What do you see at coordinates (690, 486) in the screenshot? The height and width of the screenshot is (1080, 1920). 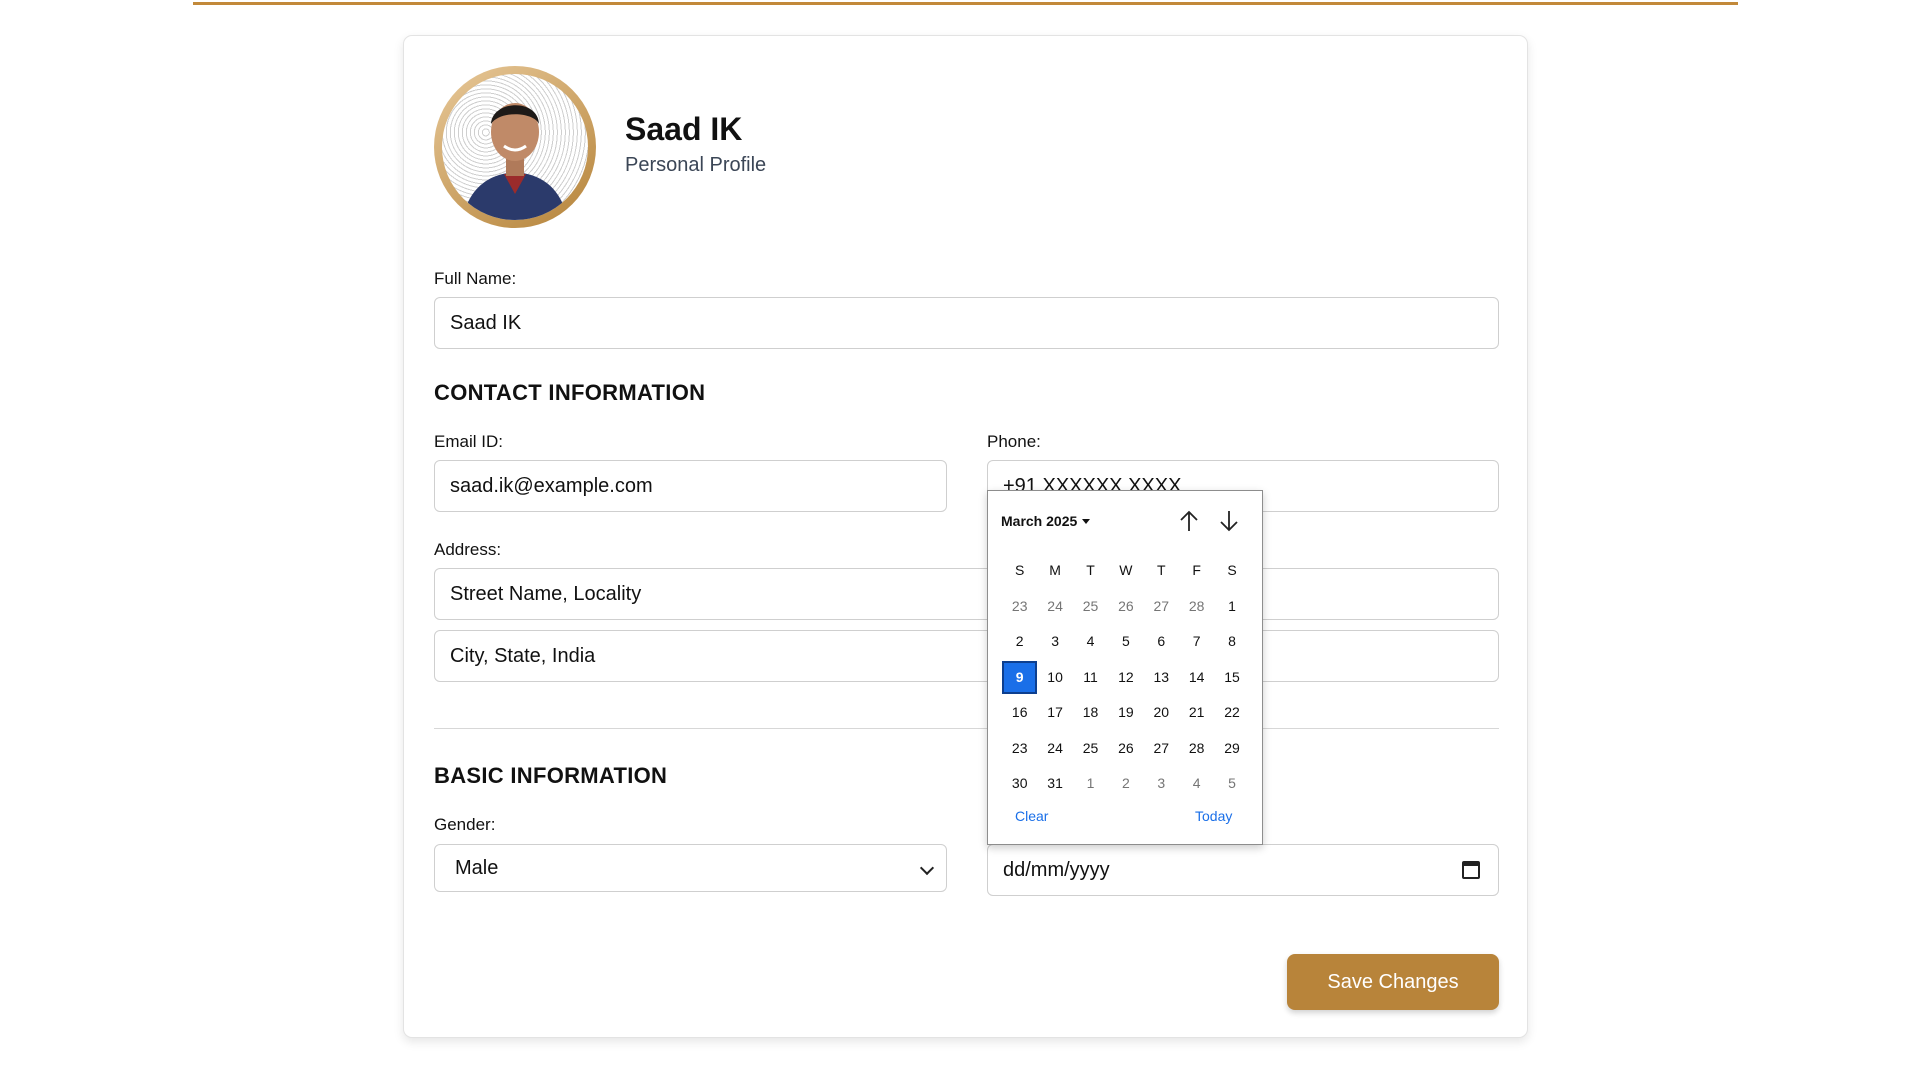 I see `email-input: saad.ik@example.com` at bounding box center [690, 486].